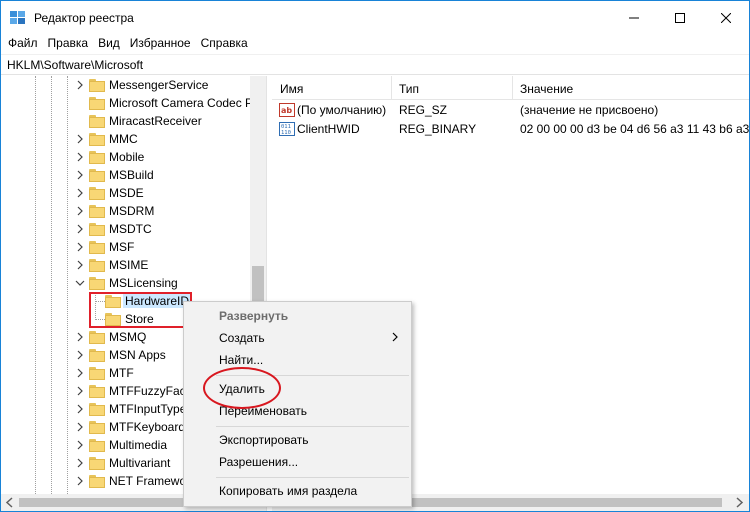 The image size is (750, 512). I want to click on tree-item-label: MTFFuzzyFact, so click(149, 391).